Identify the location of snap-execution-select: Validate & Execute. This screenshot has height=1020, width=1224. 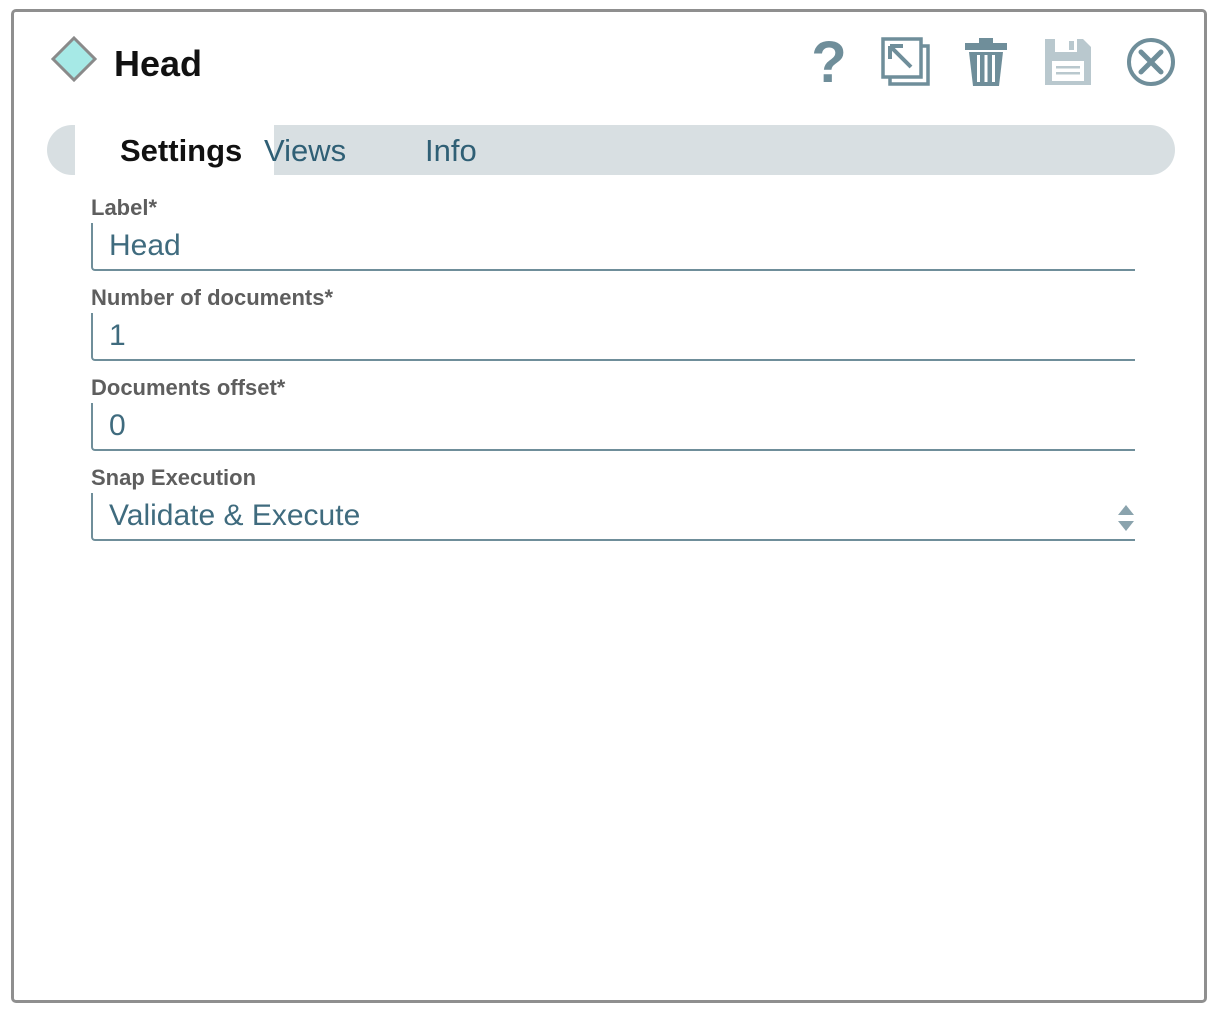
(613, 517).